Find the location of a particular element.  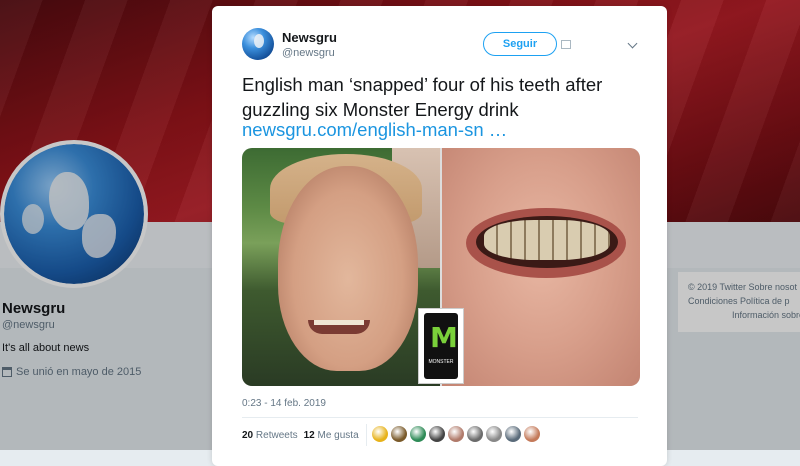

tweet-author-name: Newsgru is located at coordinates (309, 37).